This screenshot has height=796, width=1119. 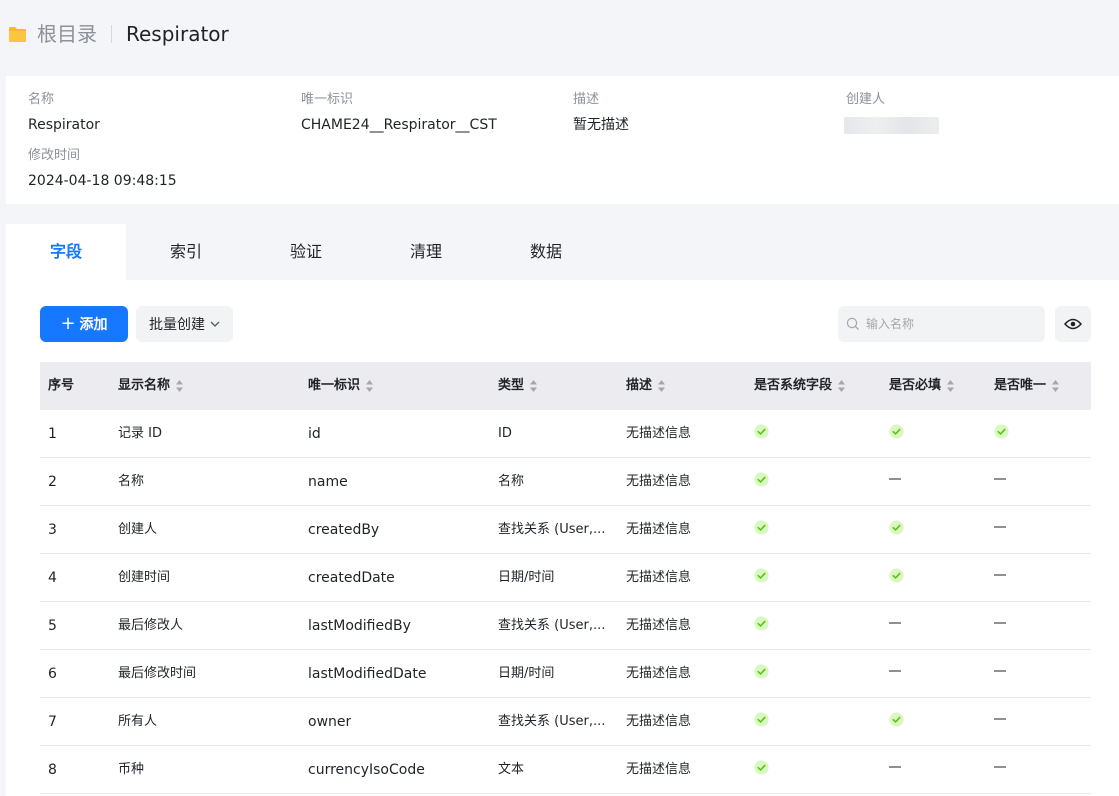 I want to click on column-header-label: 类型, so click(x=511, y=385).